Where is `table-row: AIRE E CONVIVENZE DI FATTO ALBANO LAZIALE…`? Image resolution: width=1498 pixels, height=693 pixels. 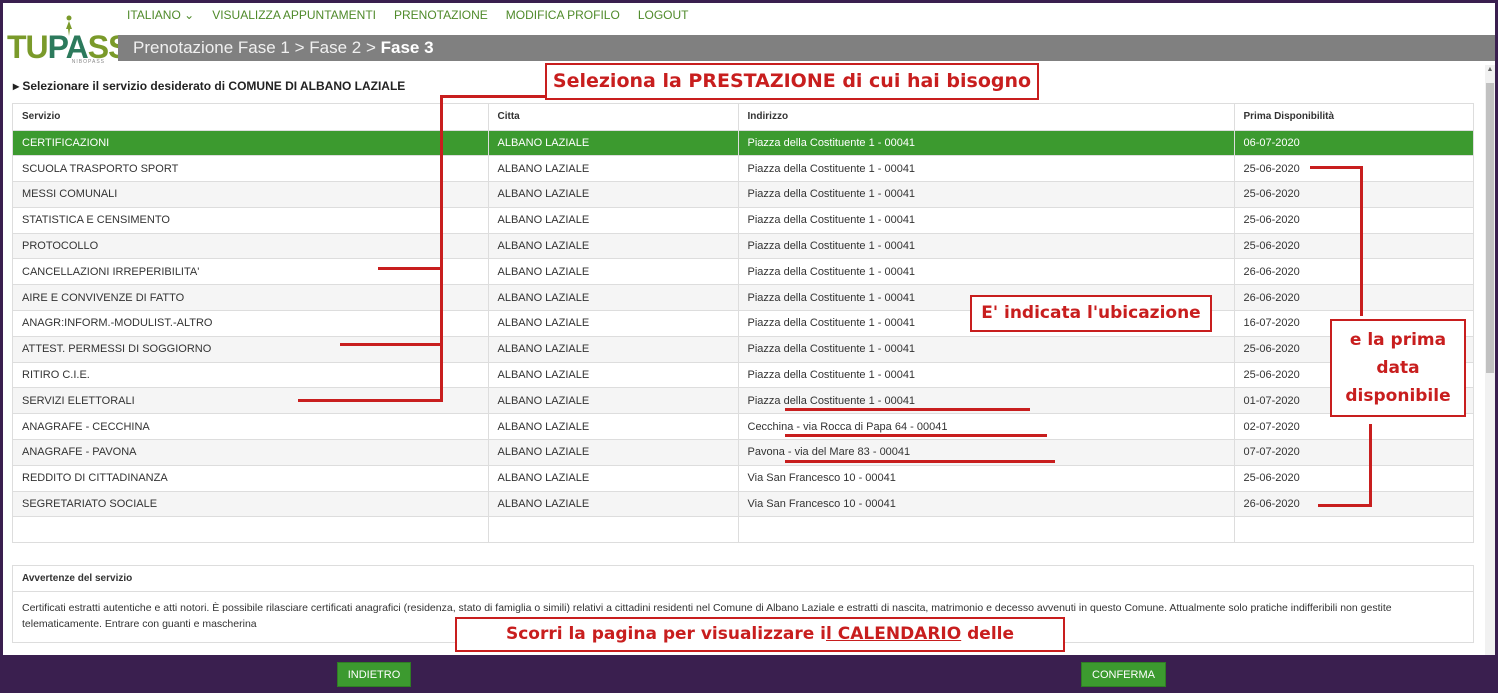
table-row: AIRE E CONVIVENZE DI FATTO ALBANO LAZIALE… is located at coordinates (743, 298).